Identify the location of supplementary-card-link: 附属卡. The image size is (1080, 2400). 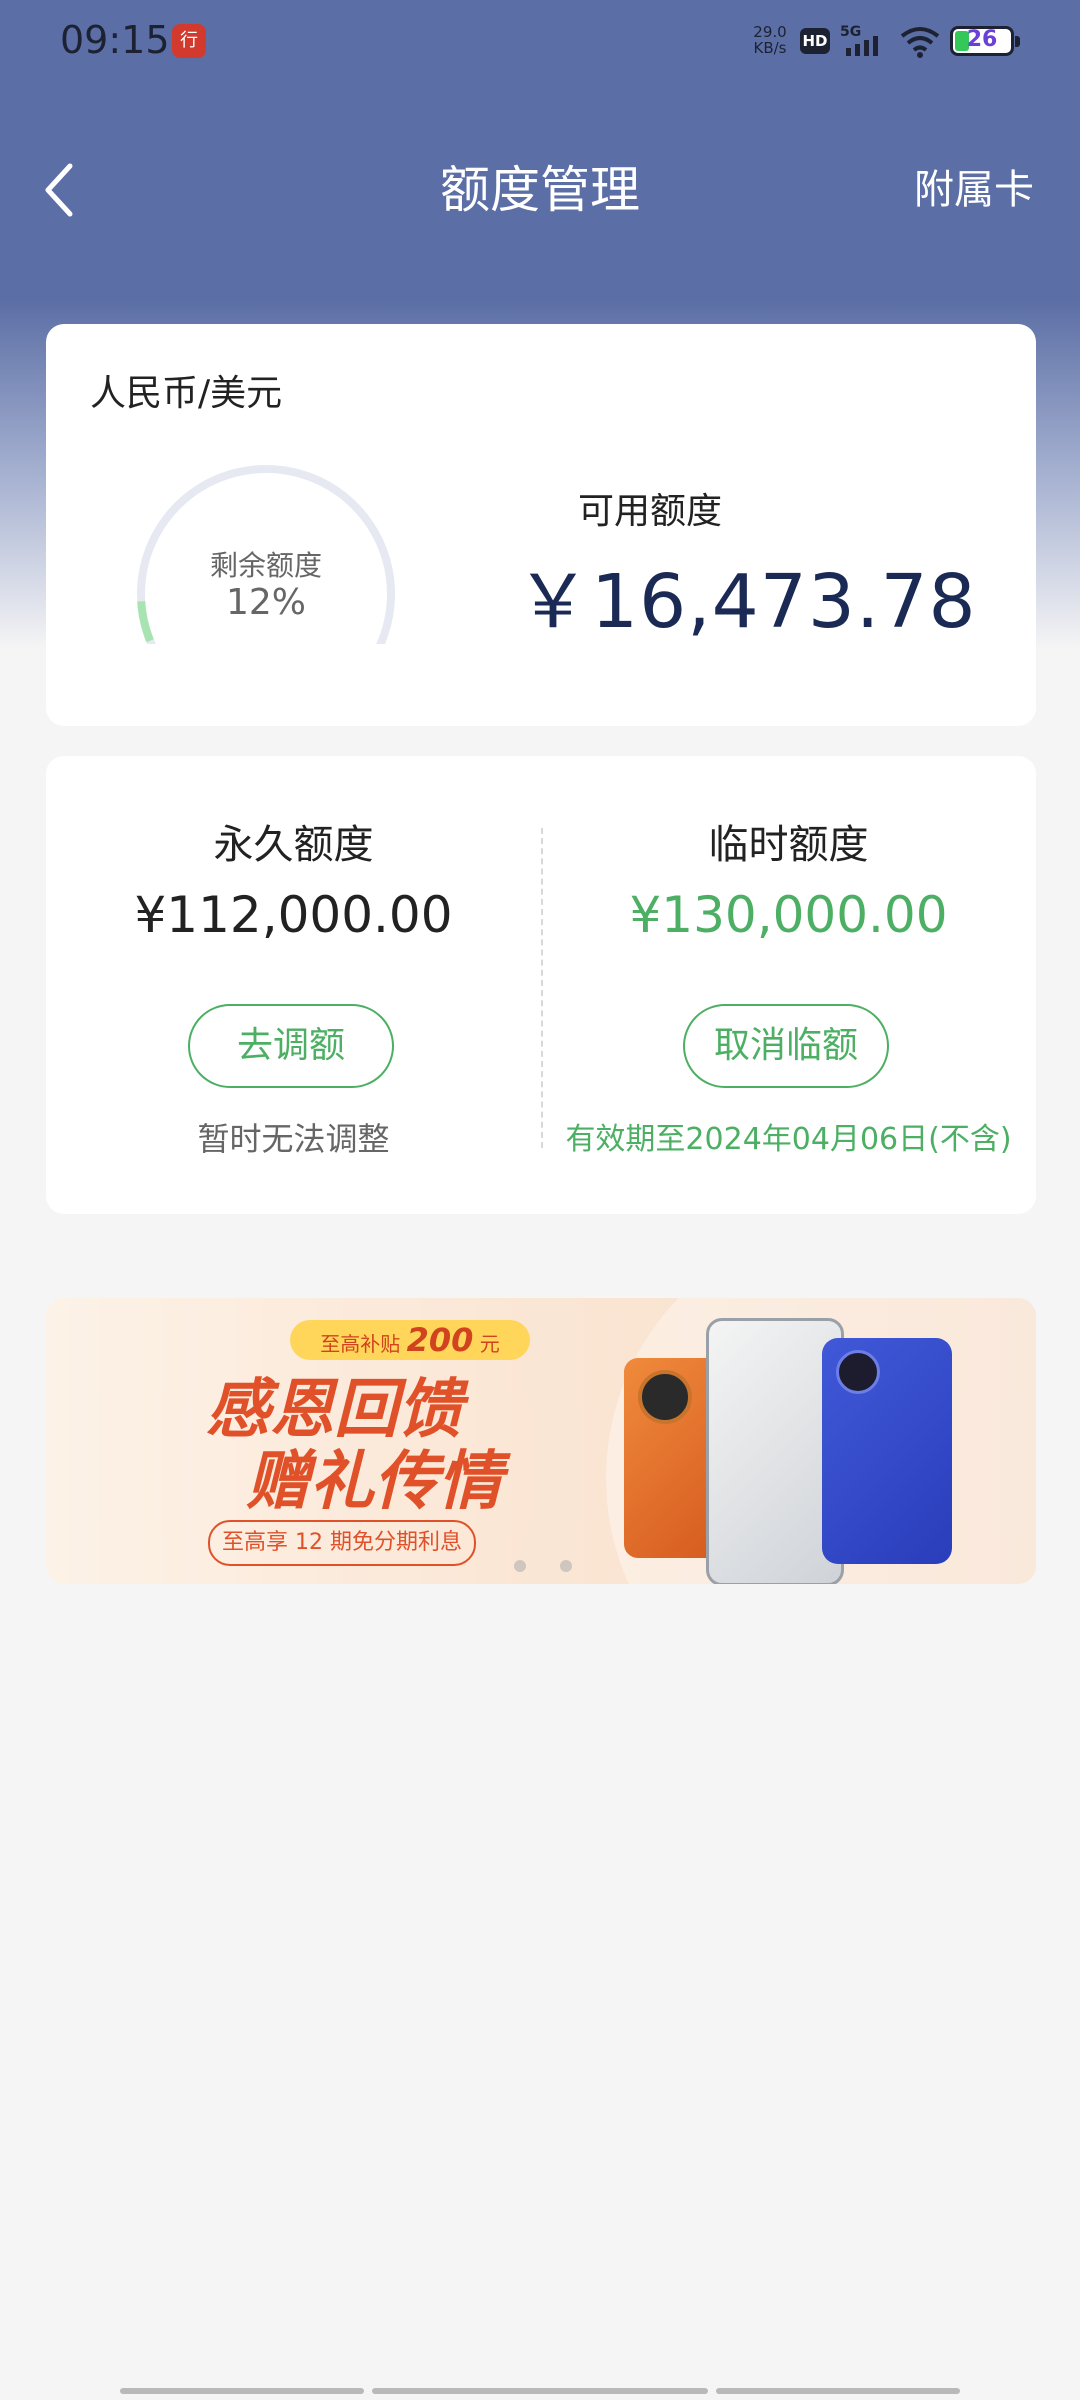
(974, 190).